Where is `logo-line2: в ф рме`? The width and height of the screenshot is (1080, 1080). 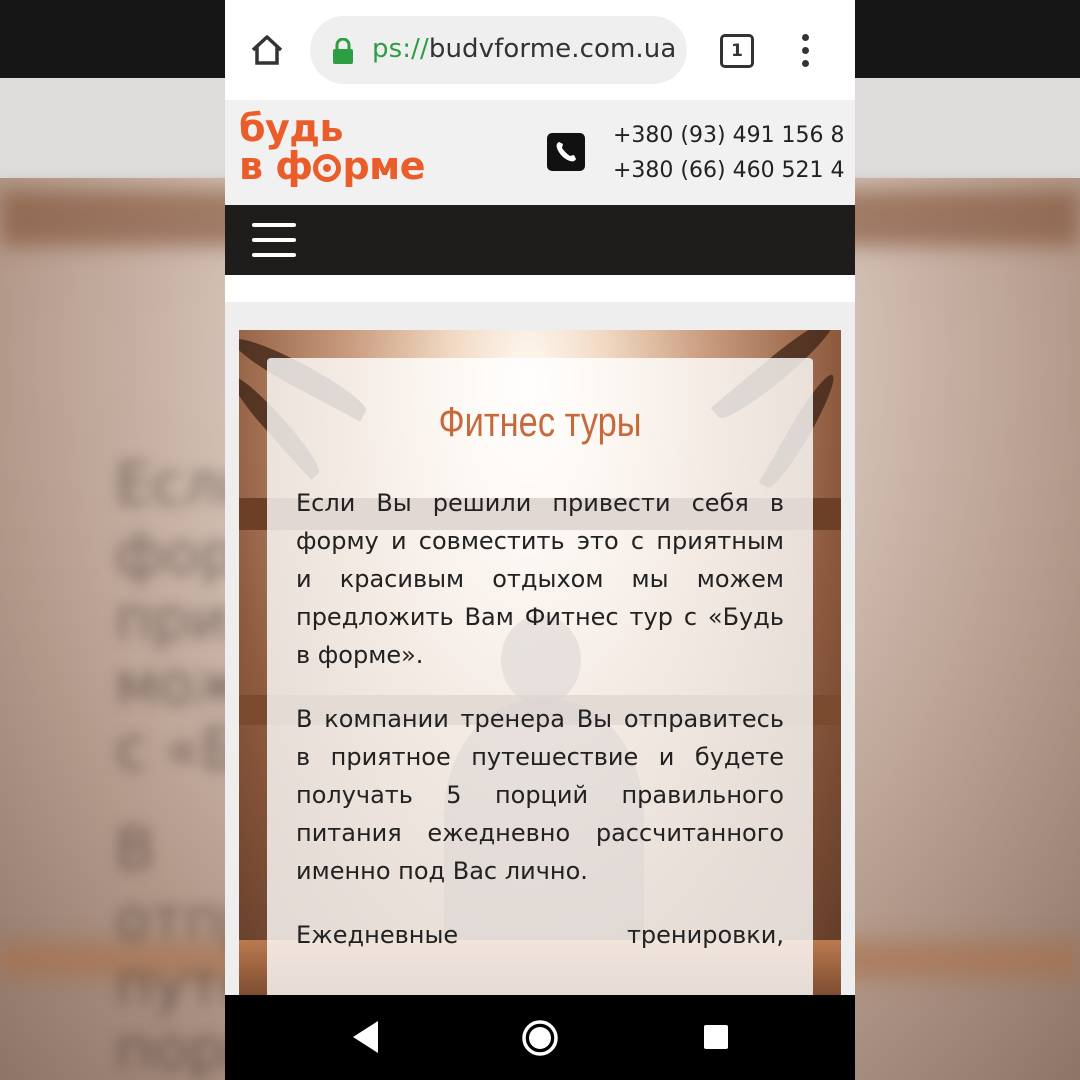
logo-line2: в ф рме is located at coordinates (332, 166).